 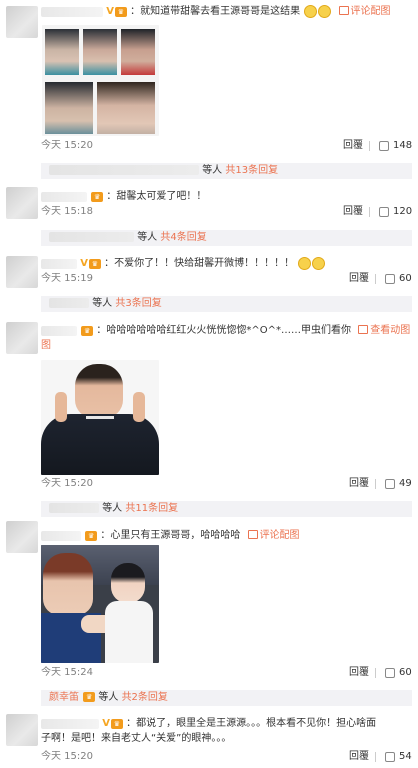 I want to click on view-gif-link: 查看动图, so click(x=384, y=330).